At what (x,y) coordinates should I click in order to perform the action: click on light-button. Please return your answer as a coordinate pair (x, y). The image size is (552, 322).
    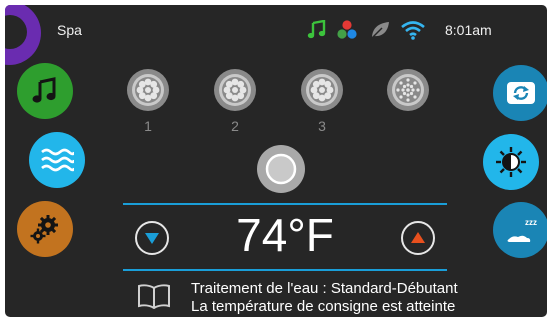
    Looking at the image, I should click on (511, 162).